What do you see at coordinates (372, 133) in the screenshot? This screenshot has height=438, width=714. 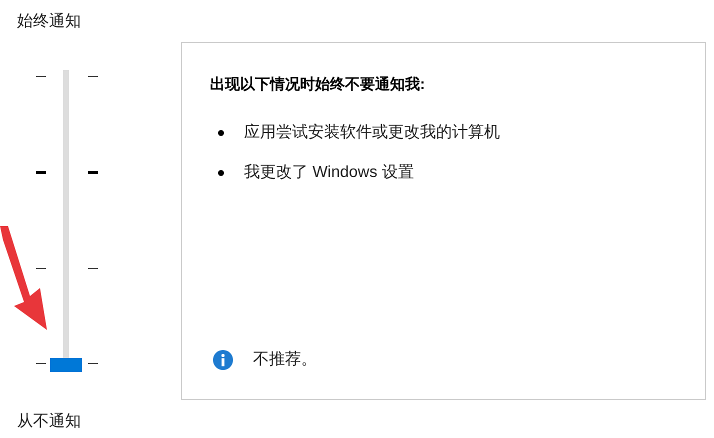 I see `bullet-text: 应用尝试安装软件或更改我的计算机` at bounding box center [372, 133].